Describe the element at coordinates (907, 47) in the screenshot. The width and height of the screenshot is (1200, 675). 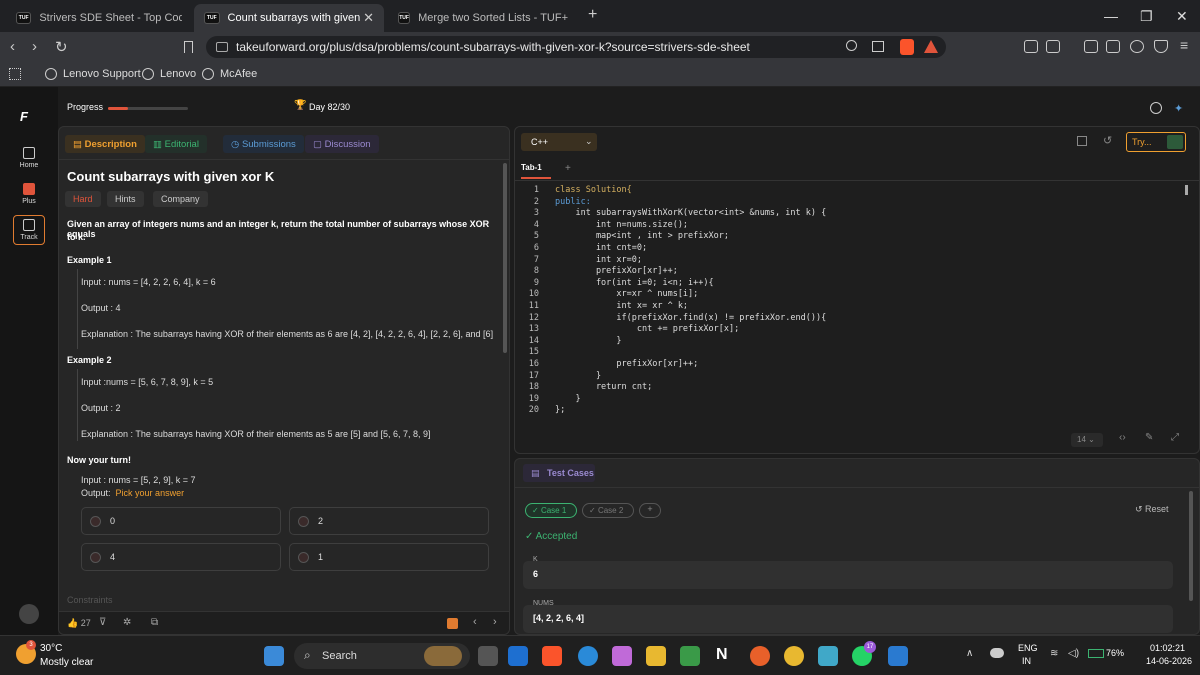
I see `brave-shield-icon` at that location.